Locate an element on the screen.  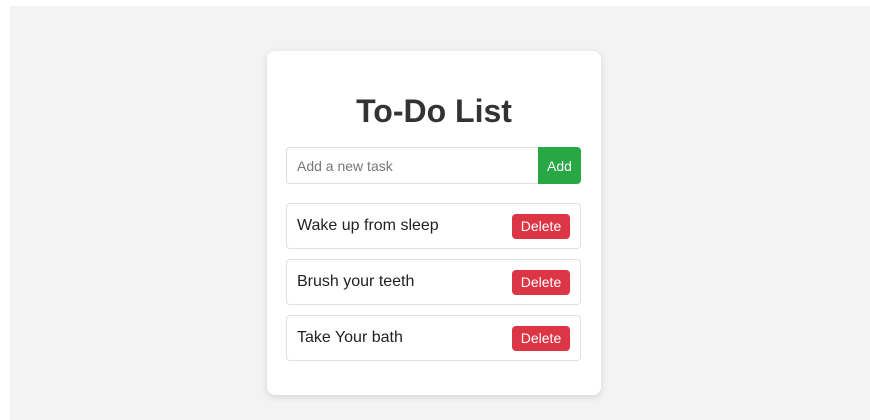
task-text: Take Your bath is located at coordinates (350, 337).